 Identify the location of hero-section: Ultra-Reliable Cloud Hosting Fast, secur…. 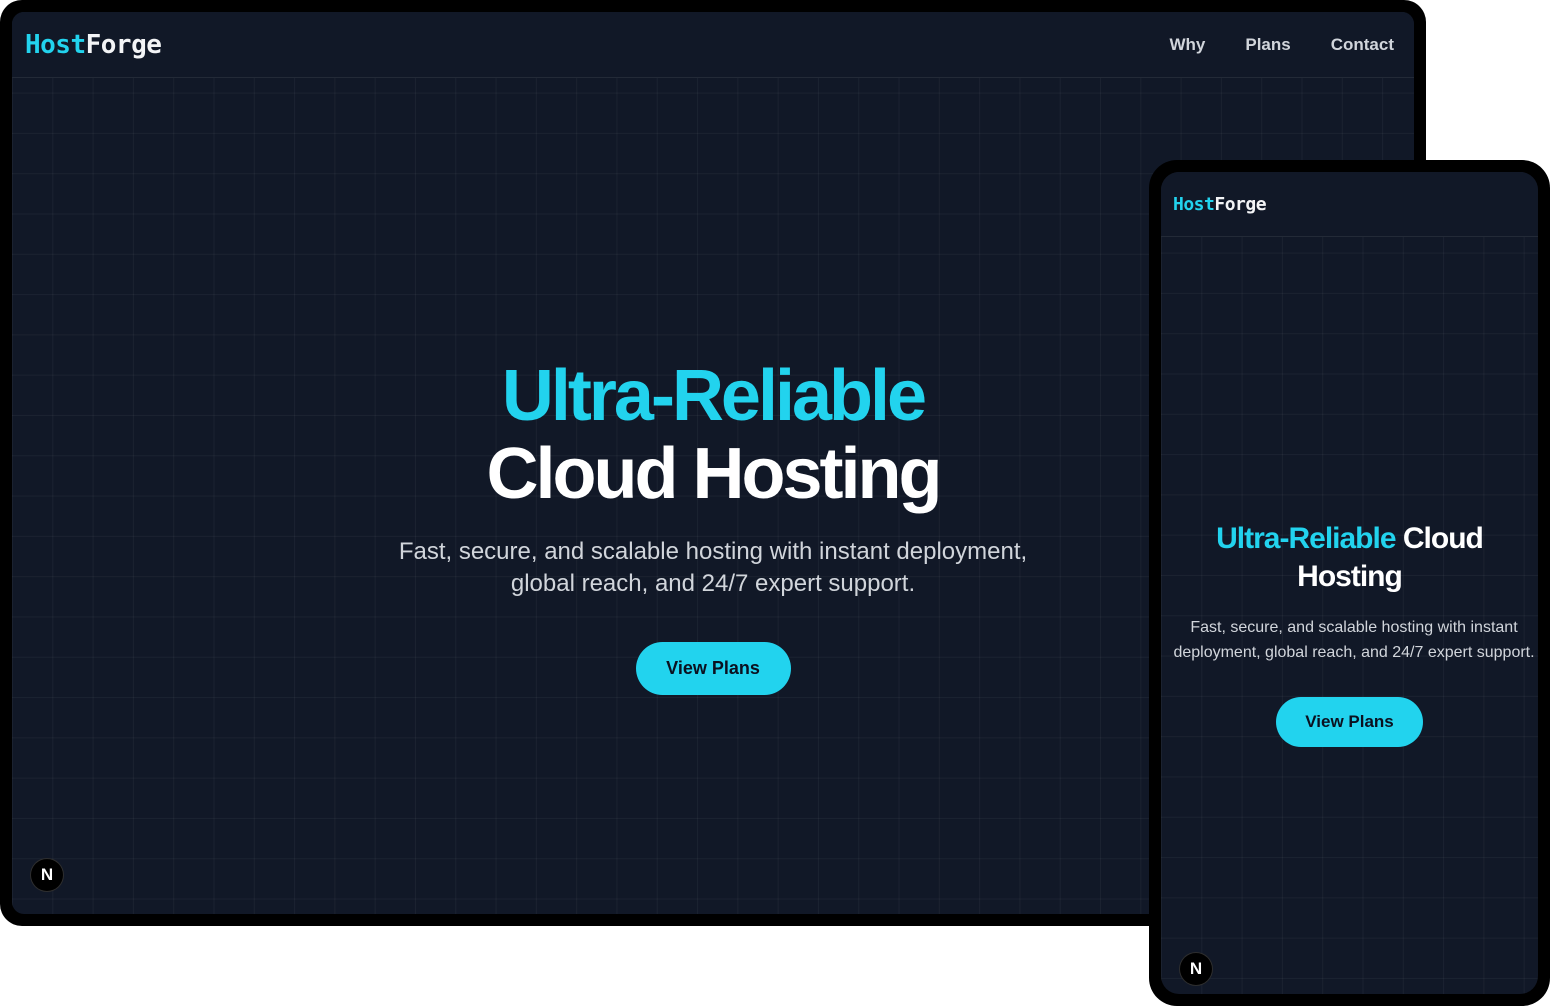
(1349, 633).